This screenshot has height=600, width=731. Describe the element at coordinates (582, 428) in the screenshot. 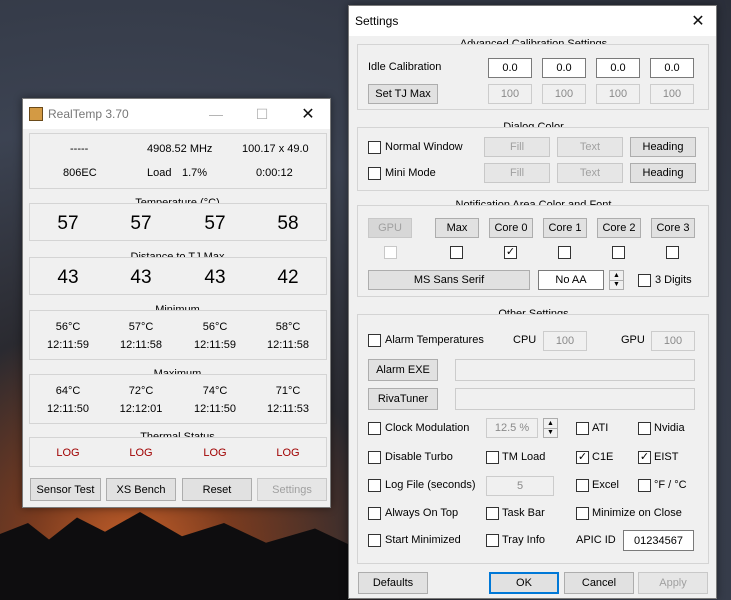

I see `ati-checkbox` at that location.